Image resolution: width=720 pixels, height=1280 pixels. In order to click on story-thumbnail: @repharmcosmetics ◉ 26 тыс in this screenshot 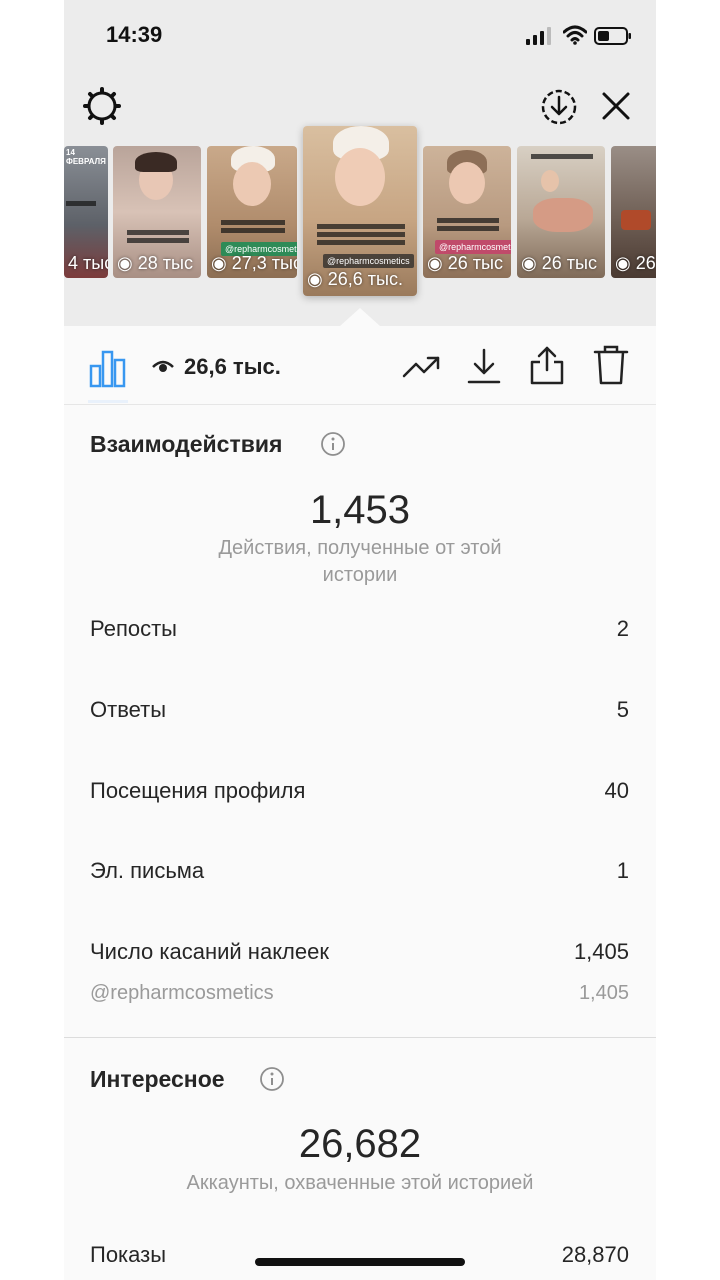, I will do `click(467, 212)`.